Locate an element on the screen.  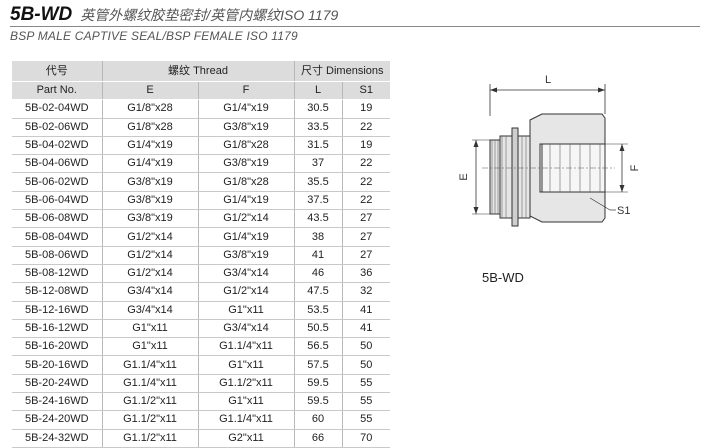
table-row: 5B-24-32WD G1.1/2"x11 G2"x11 66 70 is located at coordinates (201, 438).